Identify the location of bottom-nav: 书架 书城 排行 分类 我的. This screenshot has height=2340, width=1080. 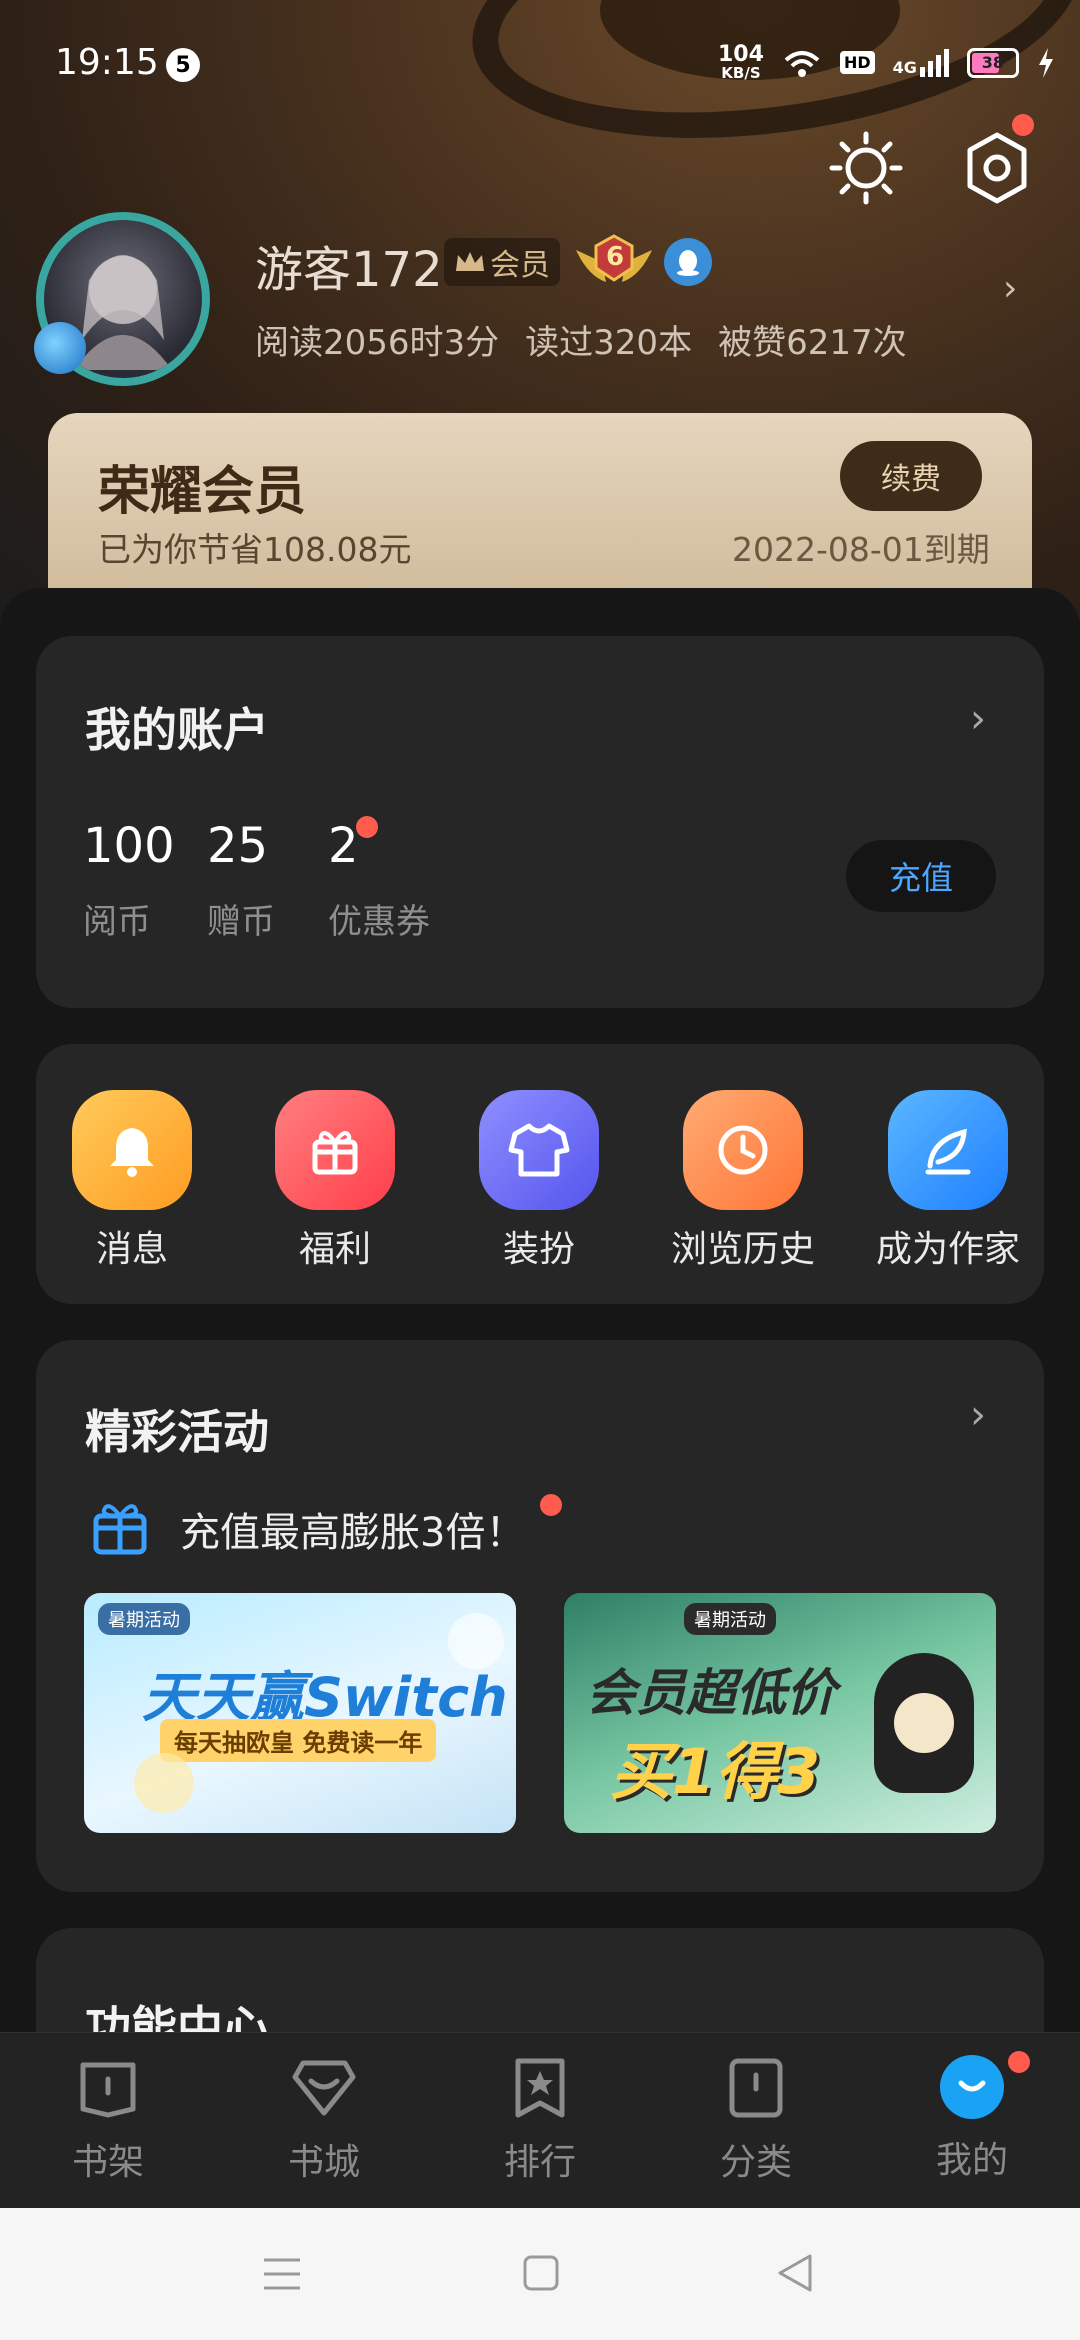
(540, 2120).